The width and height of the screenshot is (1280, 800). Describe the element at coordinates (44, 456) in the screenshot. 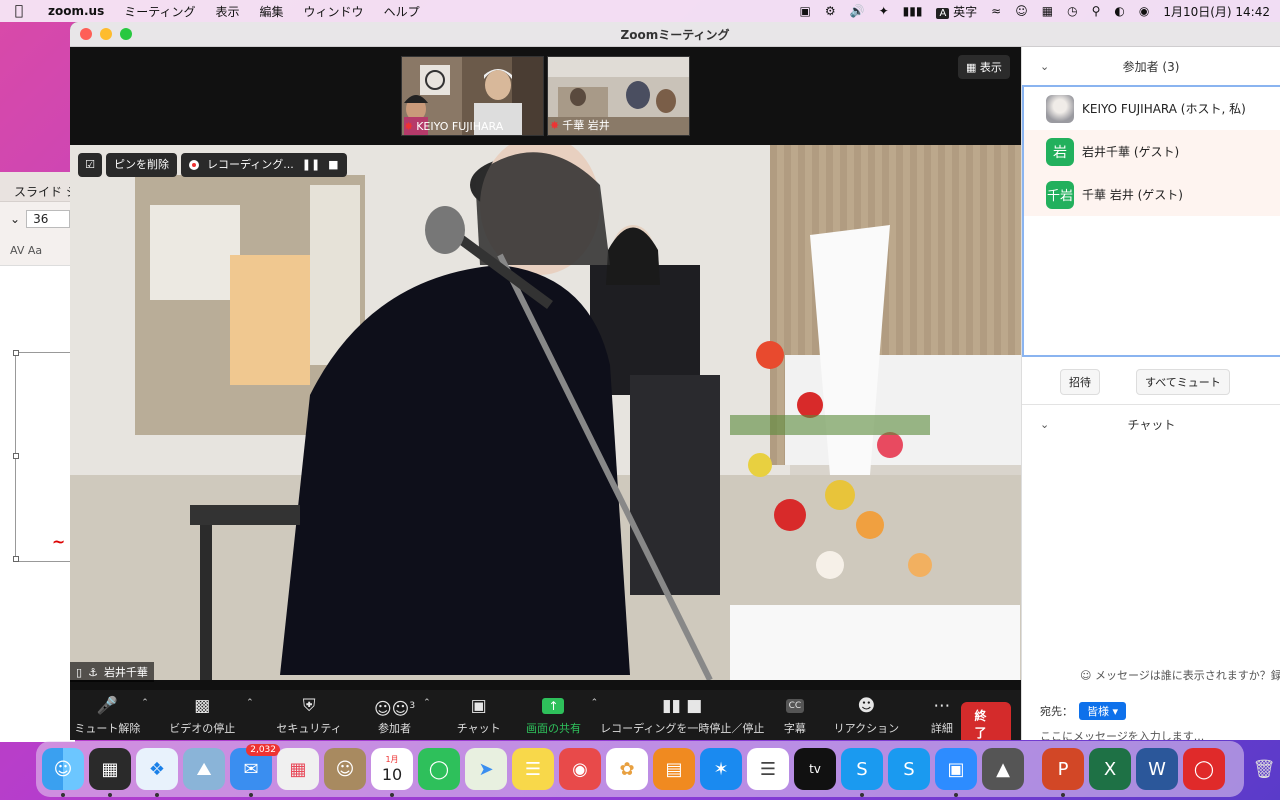

I see `slide-textbox` at that location.